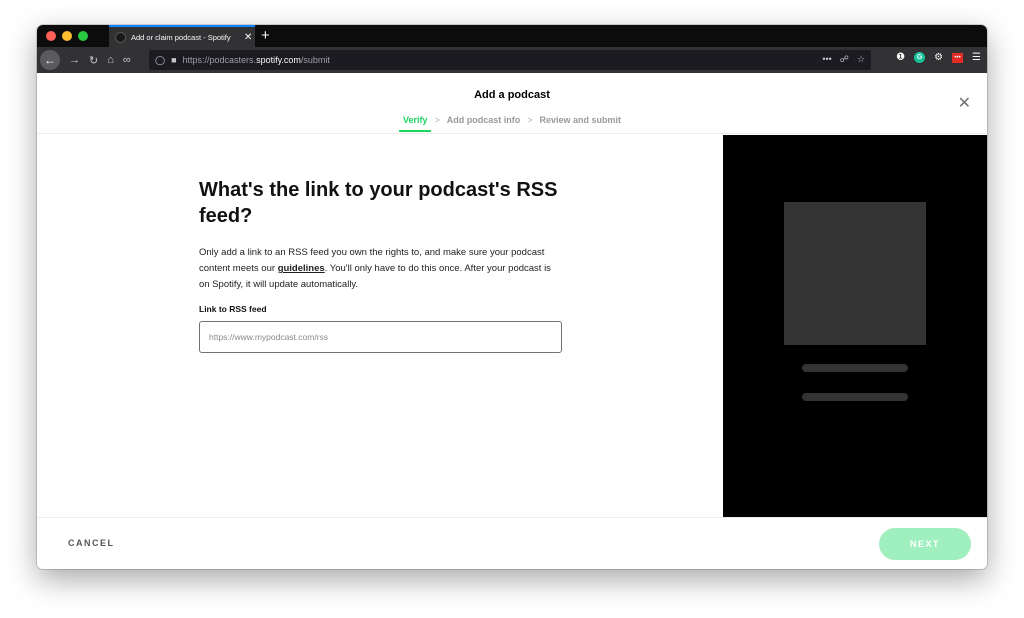  I want to click on lock-icon: ■, so click(173, 60).